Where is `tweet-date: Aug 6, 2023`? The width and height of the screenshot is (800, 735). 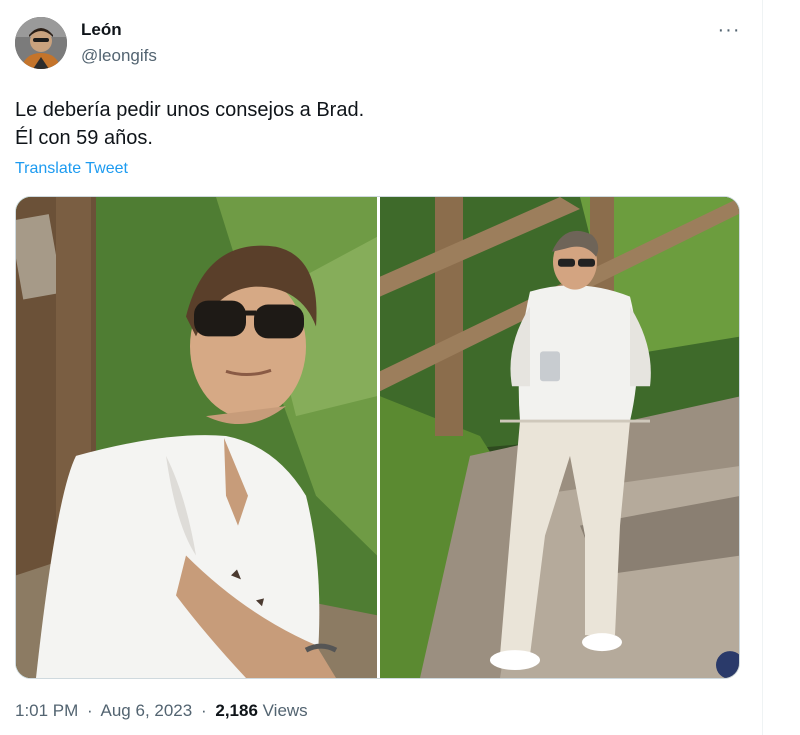
tweet-date: Aug 6, 2023 is located at coordinates (147, 710).